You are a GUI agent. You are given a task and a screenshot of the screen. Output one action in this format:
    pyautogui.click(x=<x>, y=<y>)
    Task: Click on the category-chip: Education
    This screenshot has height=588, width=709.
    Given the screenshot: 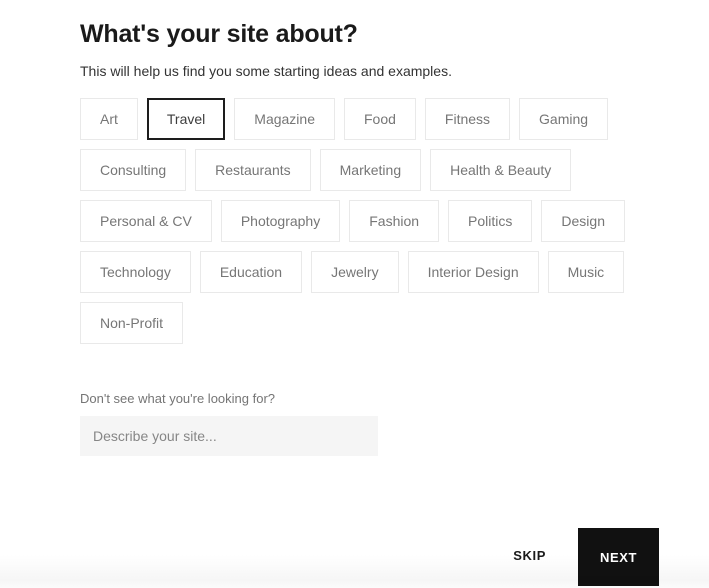 What is the action you would take?
    pyautogui.click(x=251, y=272)
    